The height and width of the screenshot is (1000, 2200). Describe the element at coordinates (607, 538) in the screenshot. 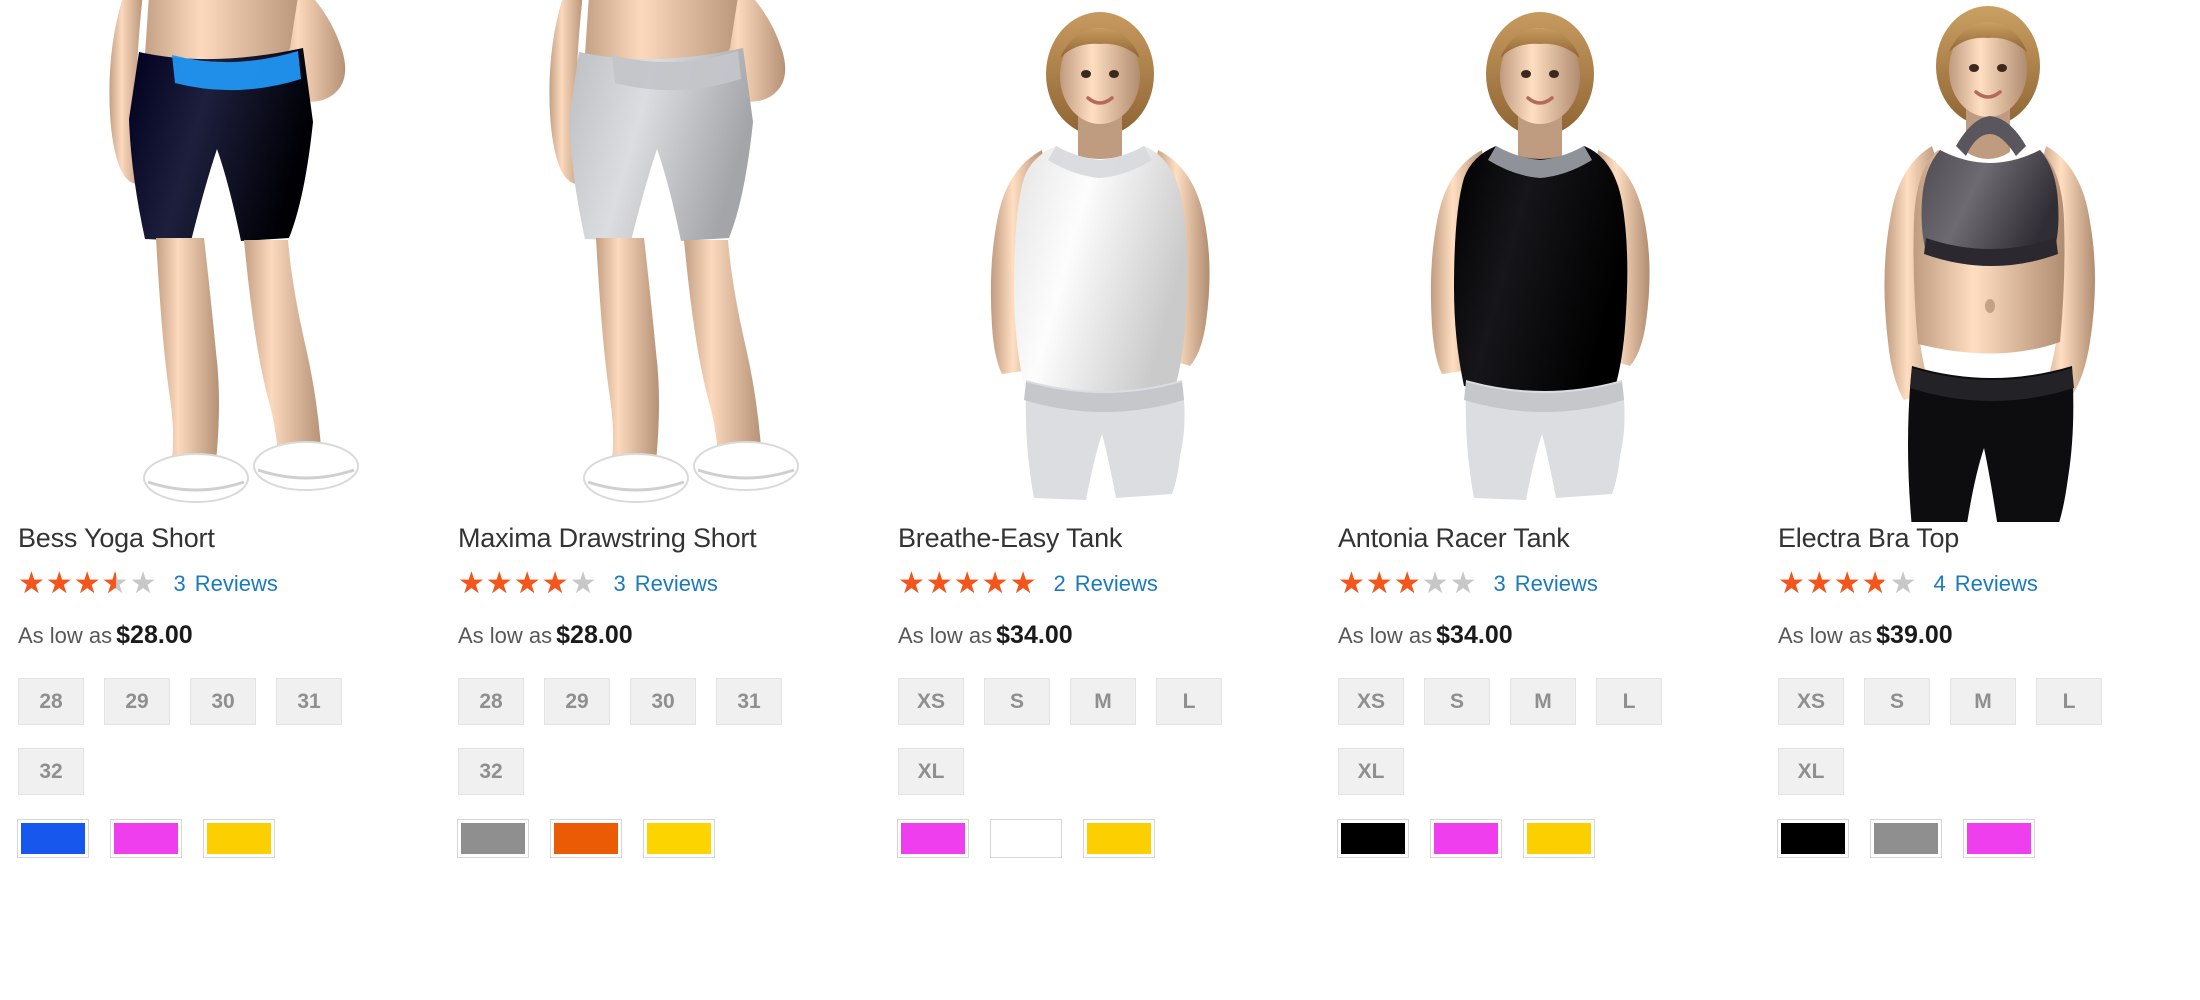

I see `product-name-link: Maxima Drawstring Short` at that location.